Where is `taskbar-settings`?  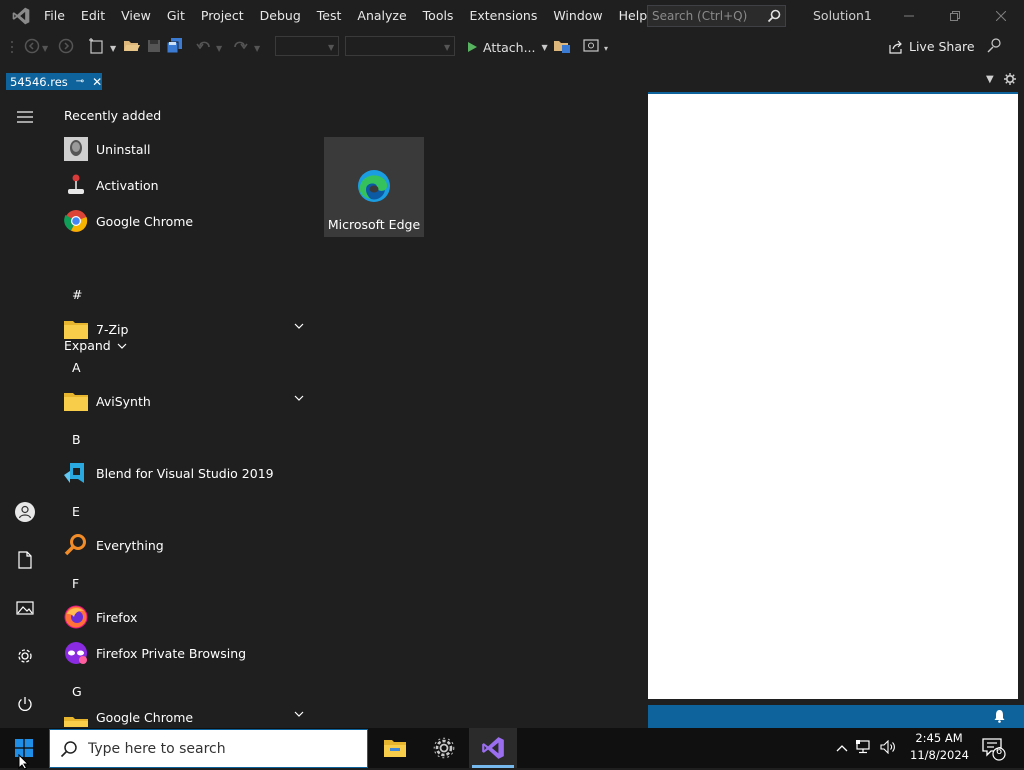
taskbar-settings is located at coordinates (444, 748).